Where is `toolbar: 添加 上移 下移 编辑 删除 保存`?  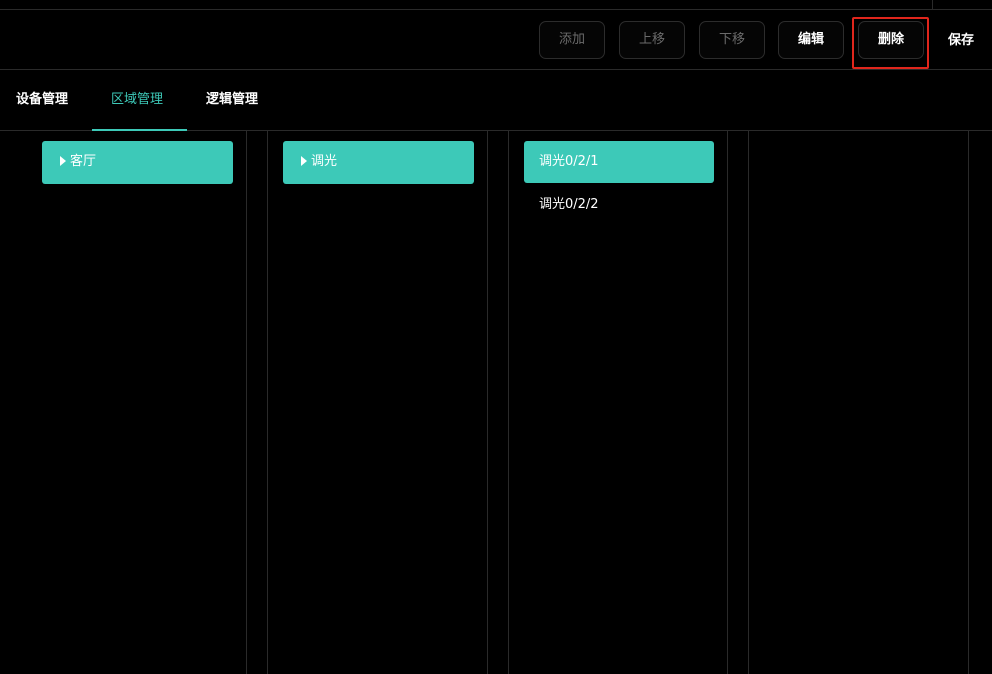 toolbar: 添加 上移 下移 编辑 删除 保存 is located at coordinates (496, 40).